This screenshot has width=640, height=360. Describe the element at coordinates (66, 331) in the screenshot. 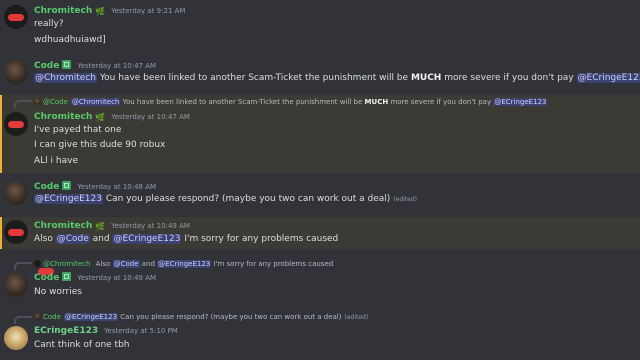

I see `username: ECringeE123` at that location.